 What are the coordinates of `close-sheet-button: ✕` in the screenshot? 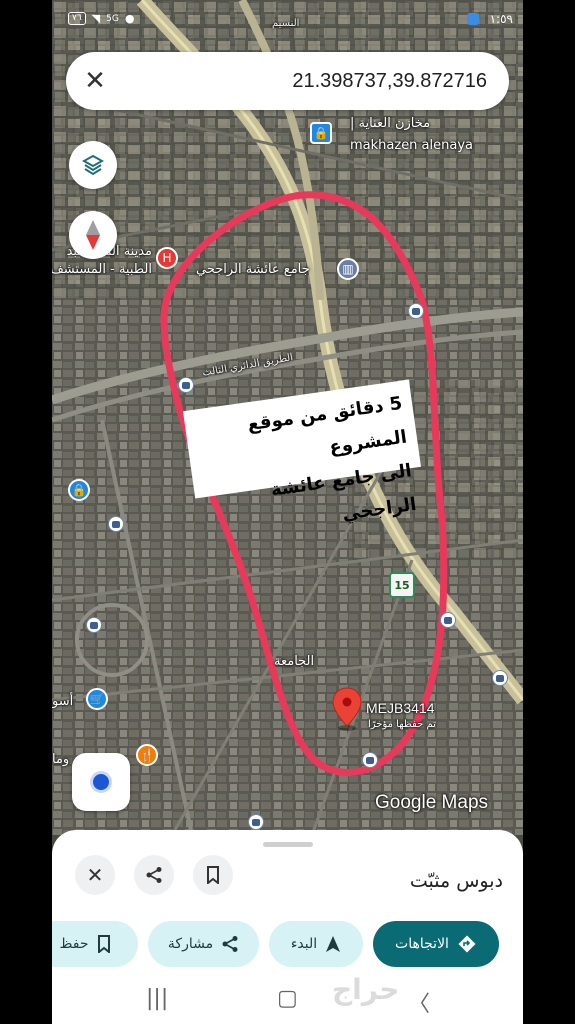 It's located at (95, 875).